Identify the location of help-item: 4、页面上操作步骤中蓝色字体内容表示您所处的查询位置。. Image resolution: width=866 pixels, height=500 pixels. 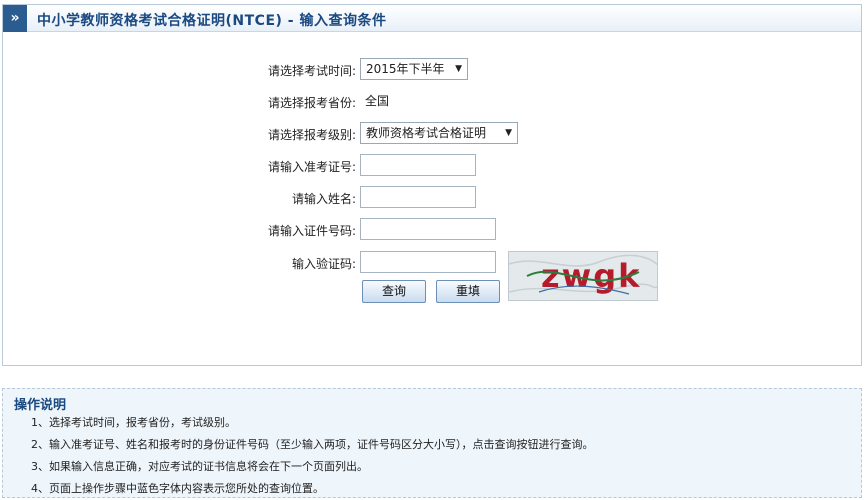
(177, 488).